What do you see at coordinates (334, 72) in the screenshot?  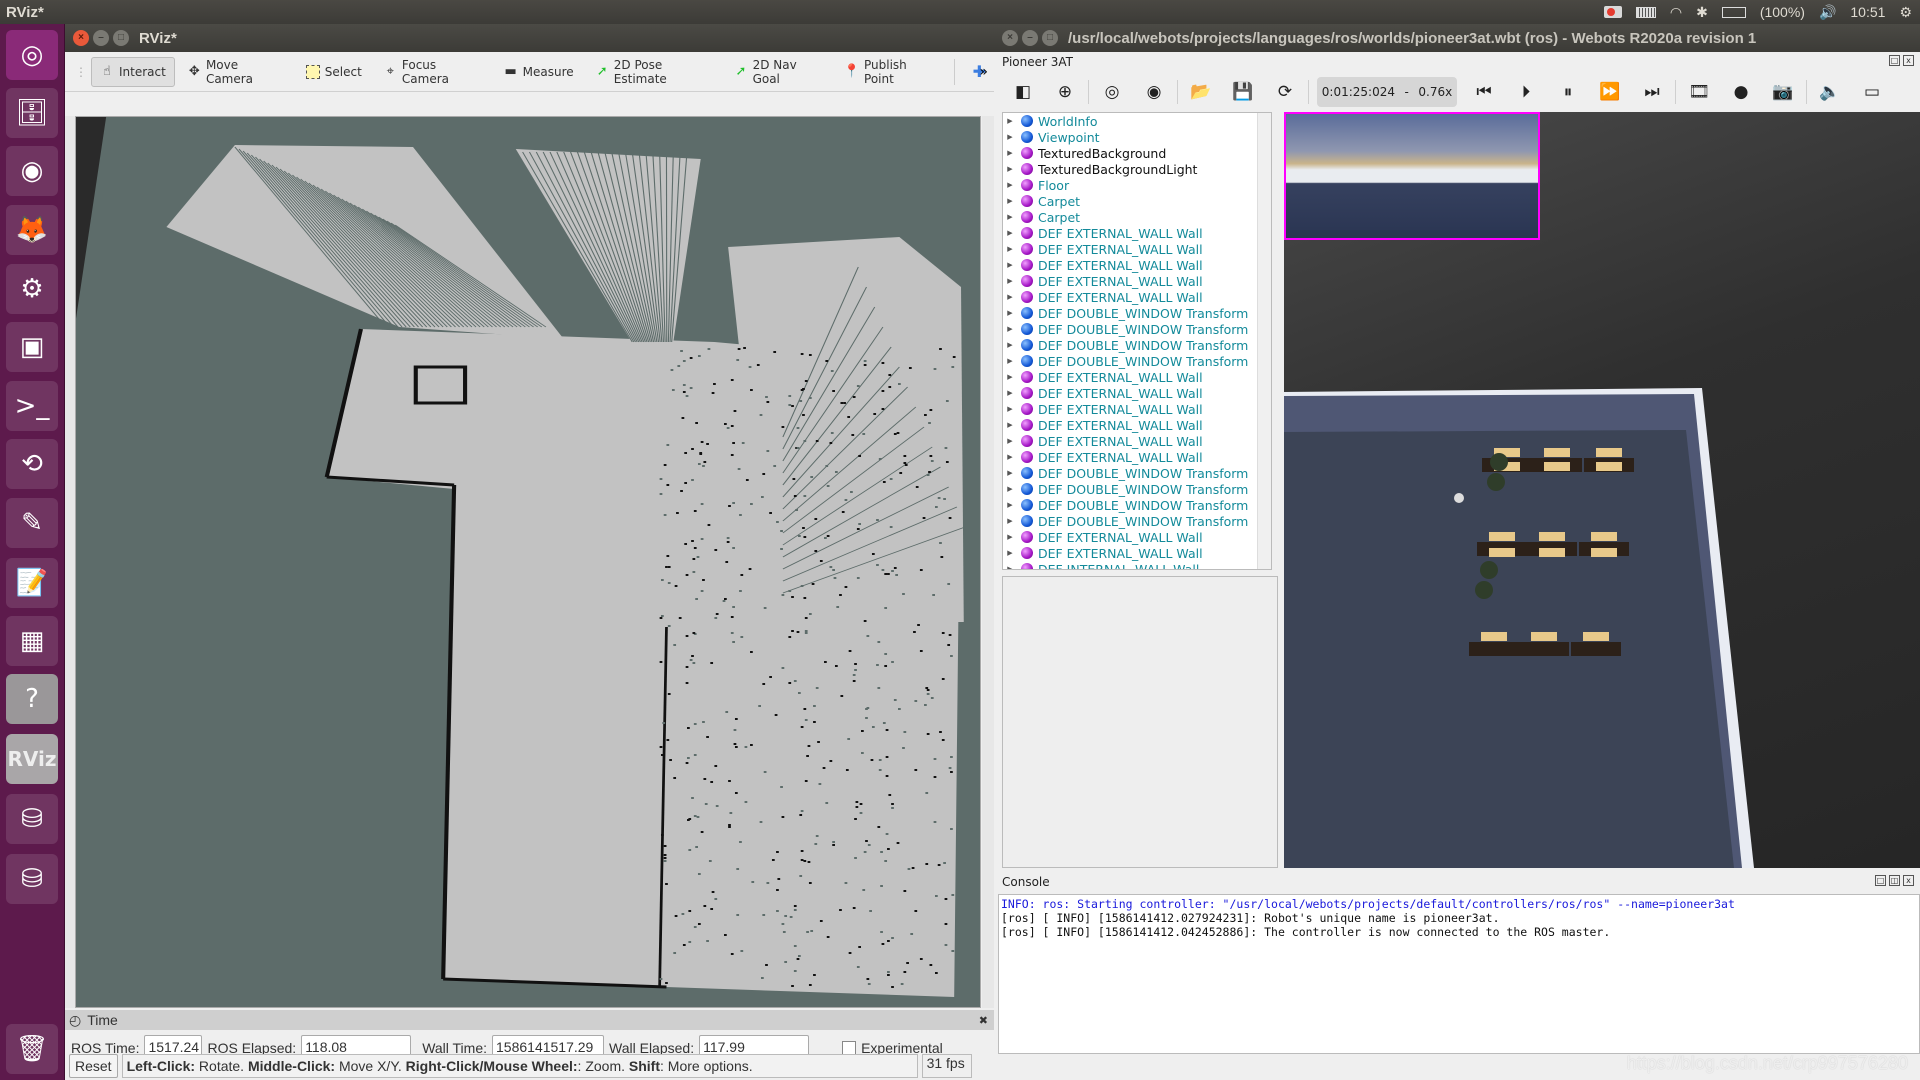 I see `tool-select: ▭ Select` at bounding box center [334, 72].